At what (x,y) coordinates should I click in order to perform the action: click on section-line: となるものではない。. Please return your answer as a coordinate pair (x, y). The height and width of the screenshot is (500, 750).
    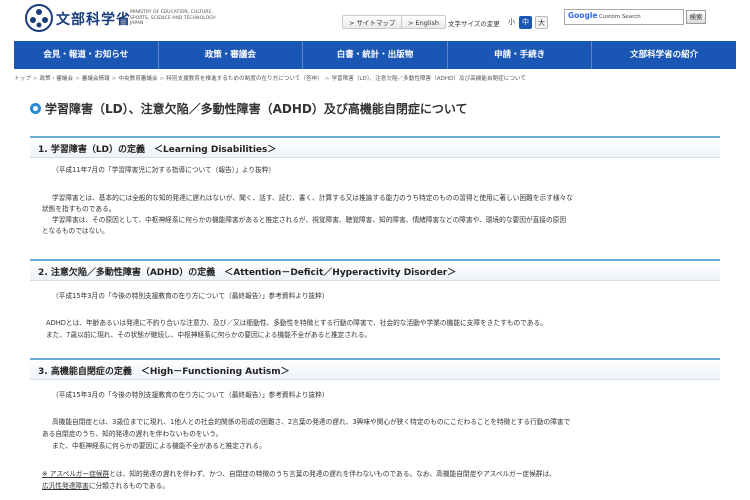
    Looking at the image, I should click on (75, 231).